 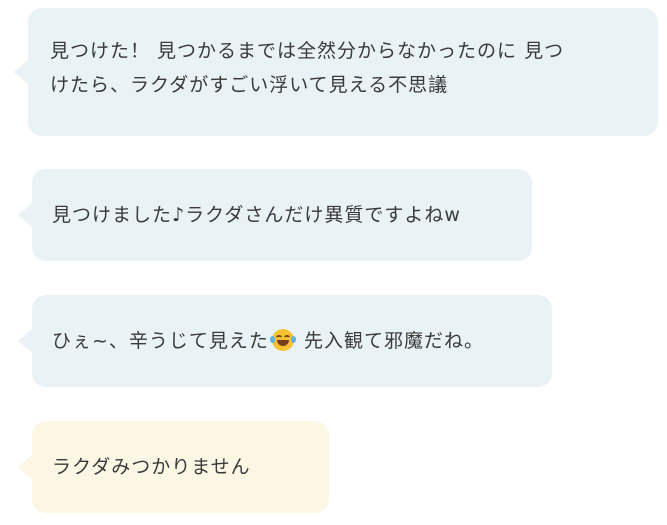 What do you see at coordinates (249, 85) in the screenshot?
I see `comment-text-line: けたら、ラクダがすごい浮いて見える不思議` at bounding box center [249, 85].